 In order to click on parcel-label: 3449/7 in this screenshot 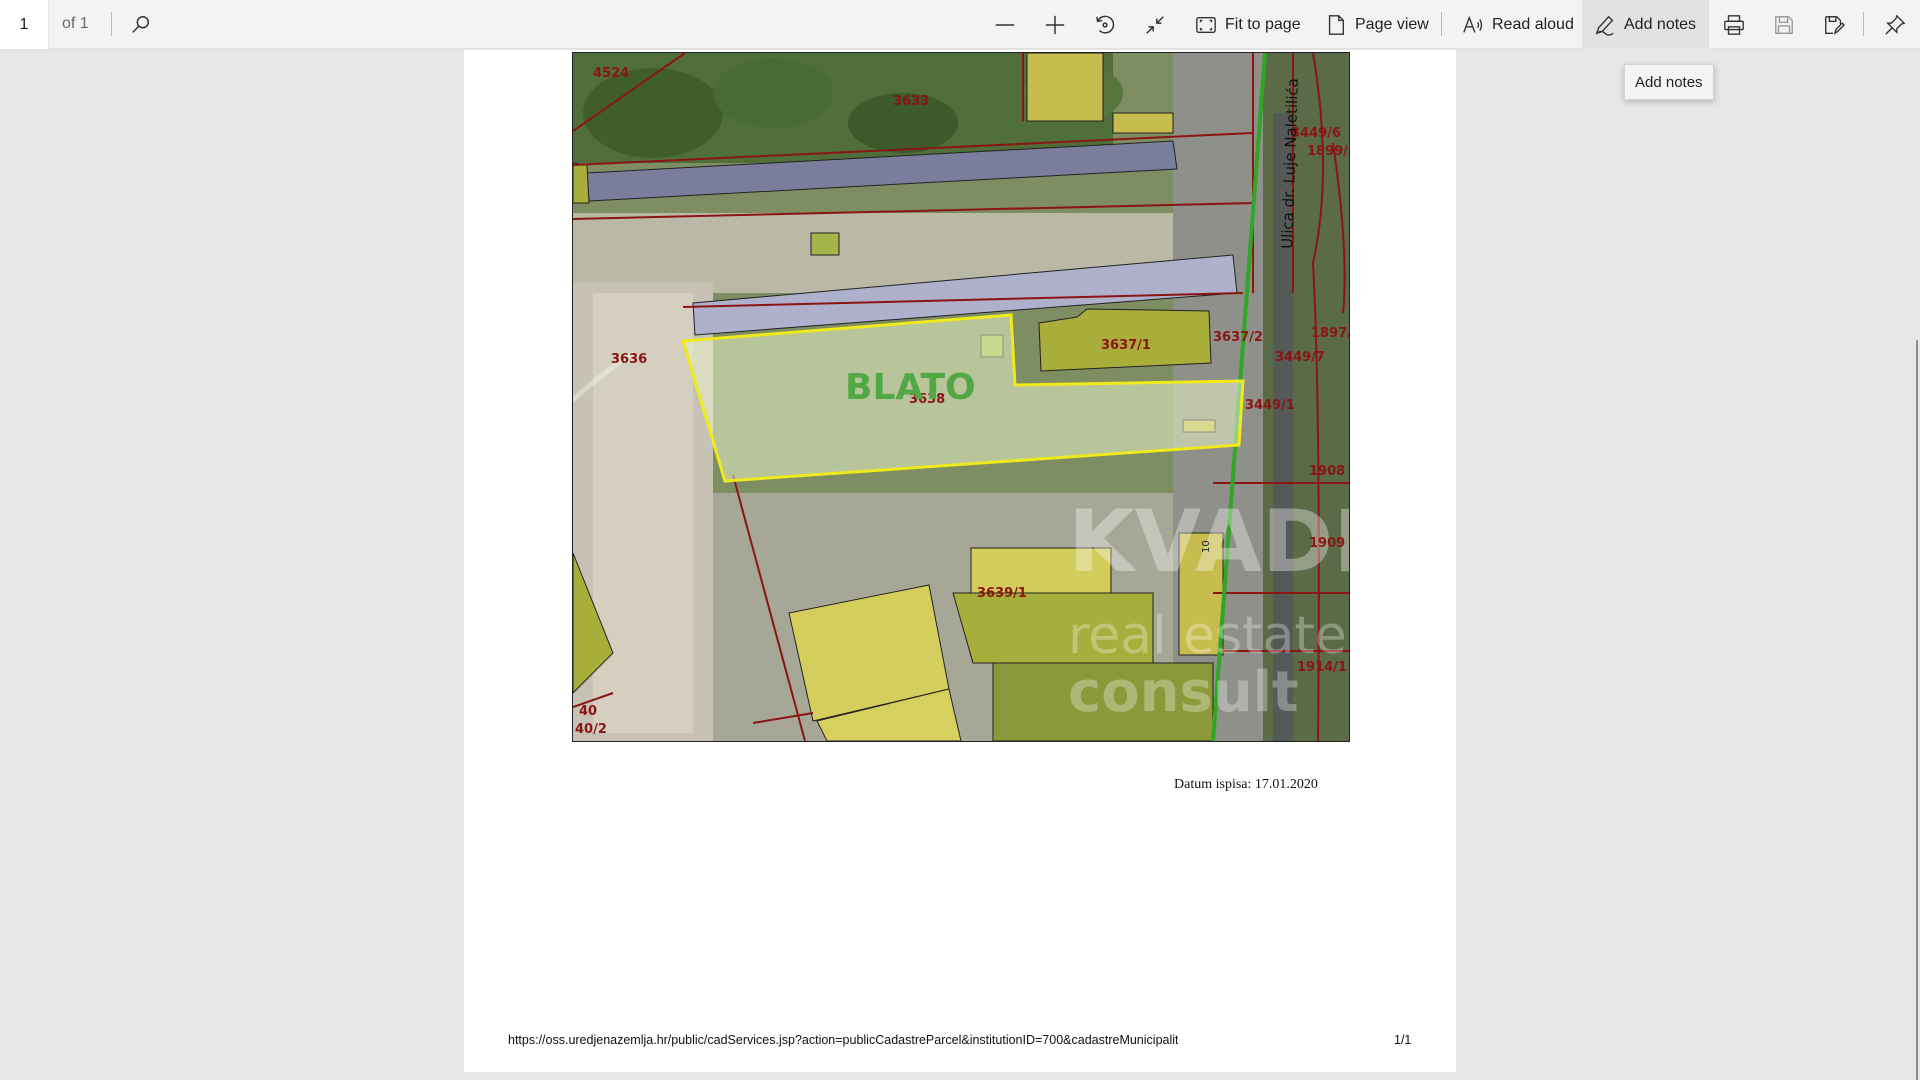, I will do `click(1300, 357)`.